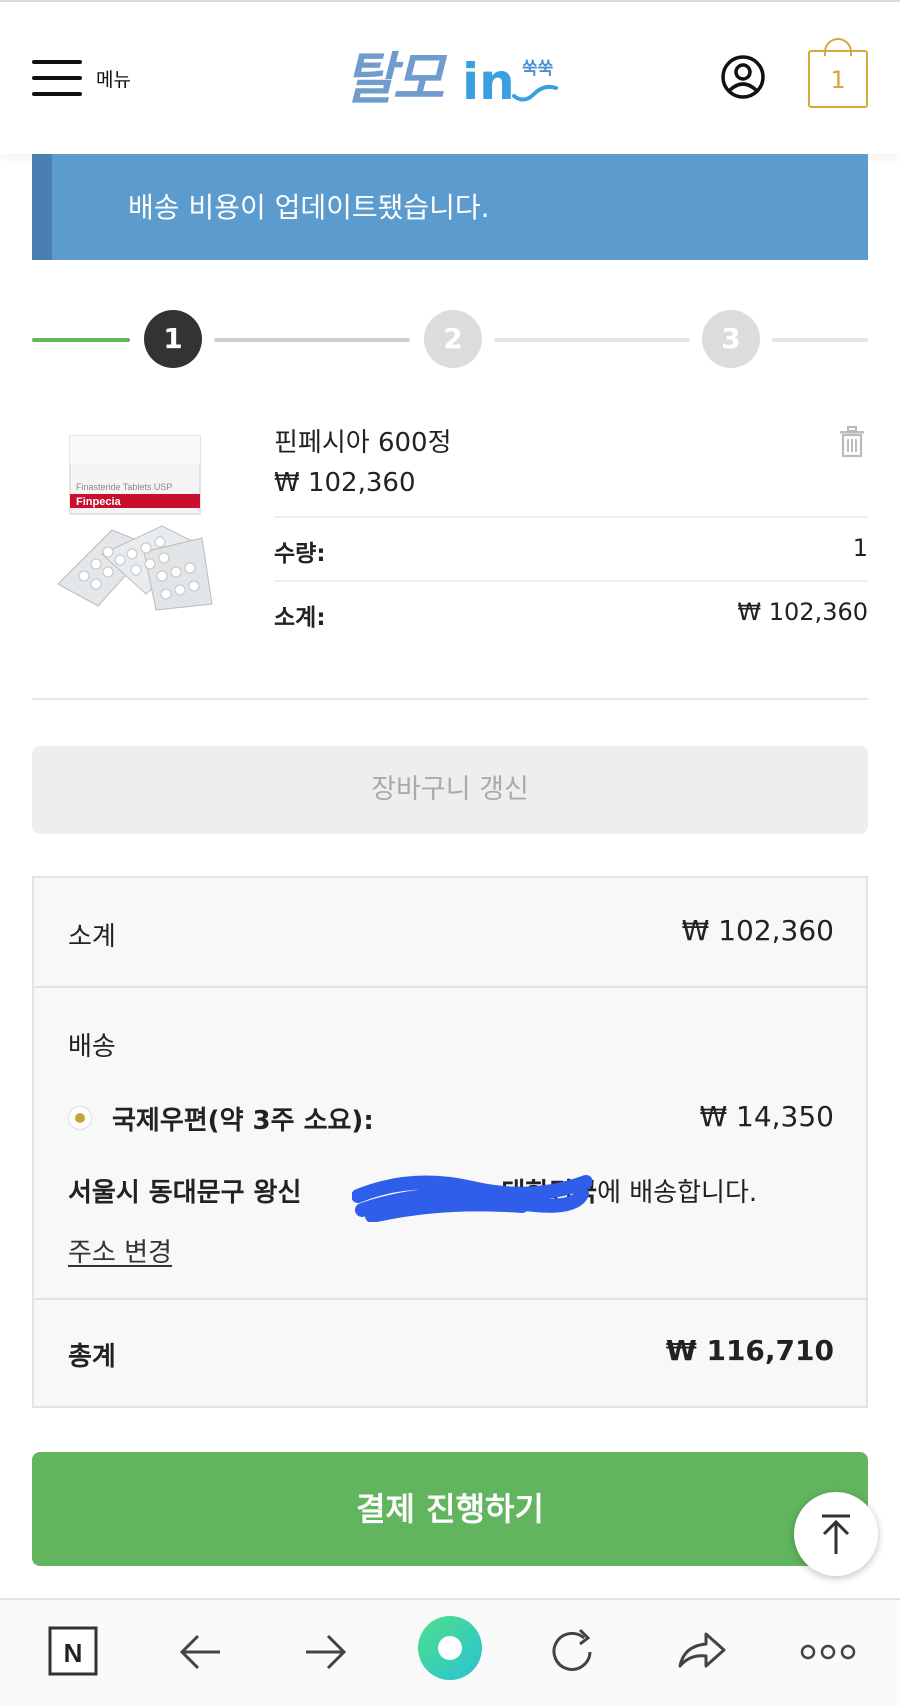 The height and width of the screenshot is (1706, 900). Describe the element at coordinates (99, 502) in the screenshot. I see `box-brand: Finpecia` at that location.